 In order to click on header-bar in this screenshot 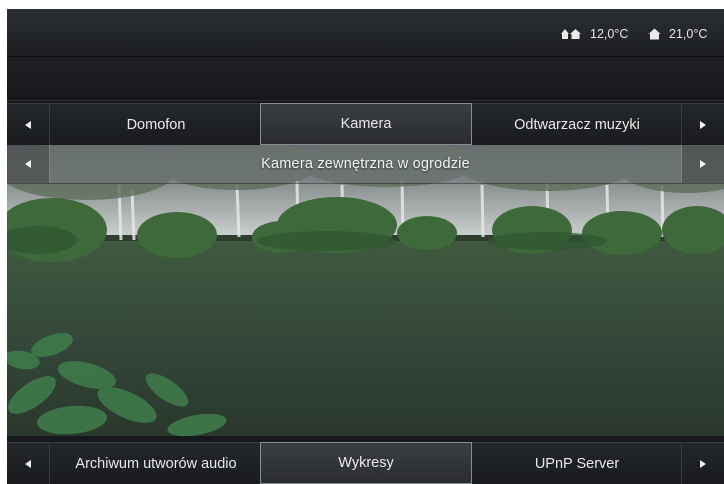, I will do `click(365, 79)`.